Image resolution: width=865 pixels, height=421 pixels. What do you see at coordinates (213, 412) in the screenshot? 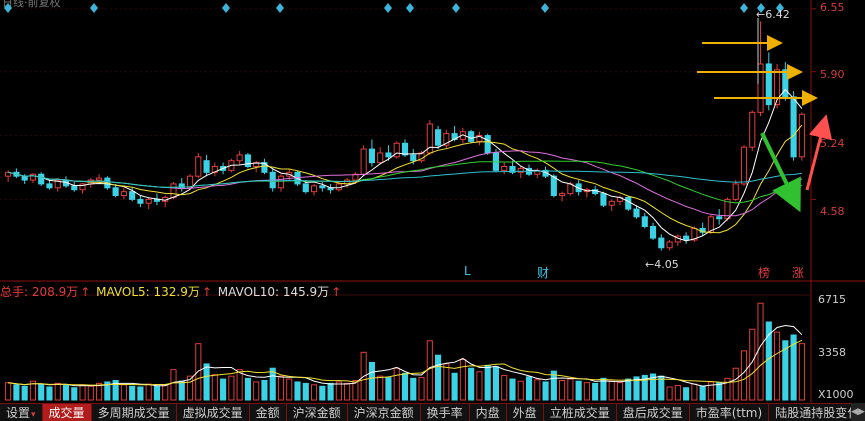
I see `tab-3: 虚拟成交量` at bounding box center [213, 412].